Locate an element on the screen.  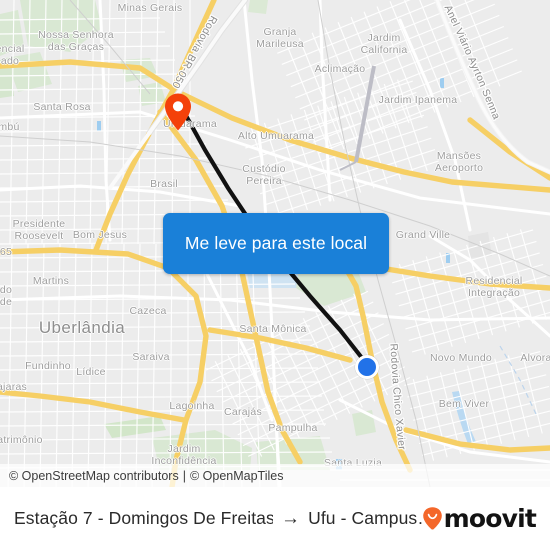
callout-text: Me leve para este local is located at coordinates (276, 243).